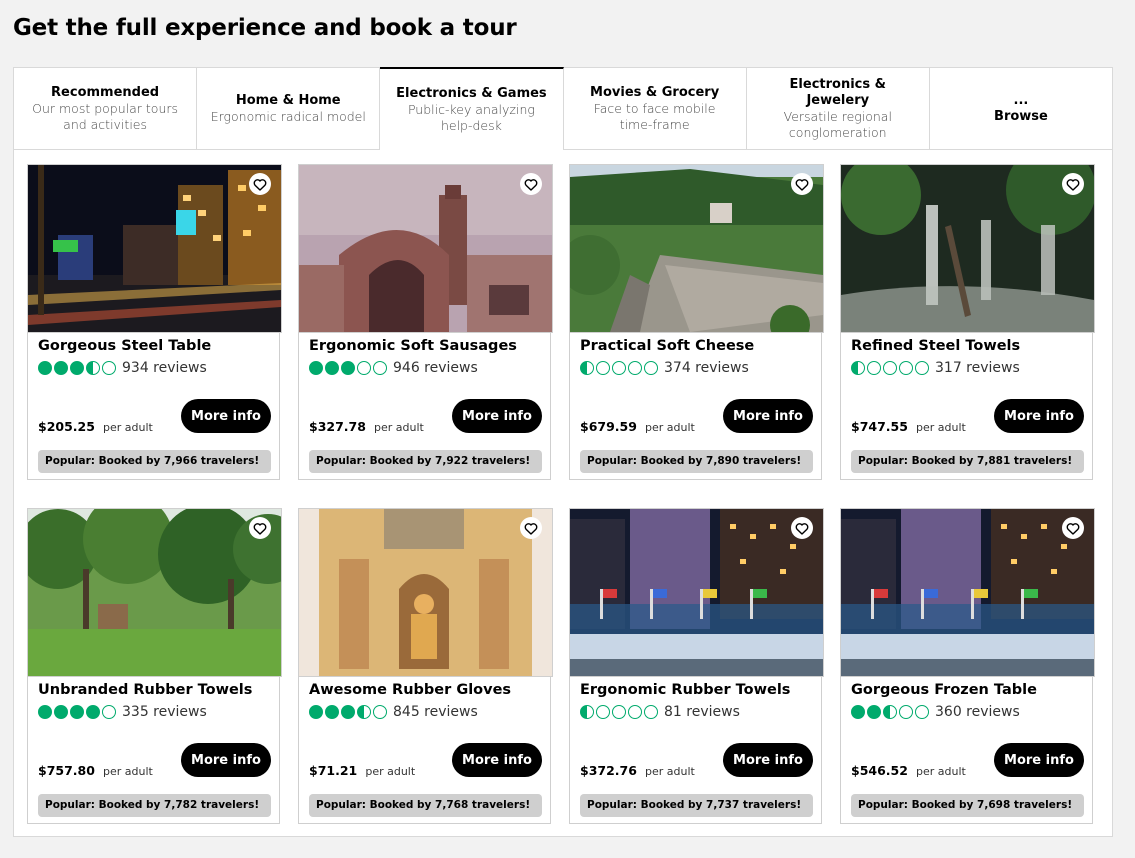 This screenshot has height=858, width=1135. What do you see at coordinates (654, 116) in the screenshot?
I see `tab-subtitle: Face to face mobile time-frame` at bounding box center [654, 116].